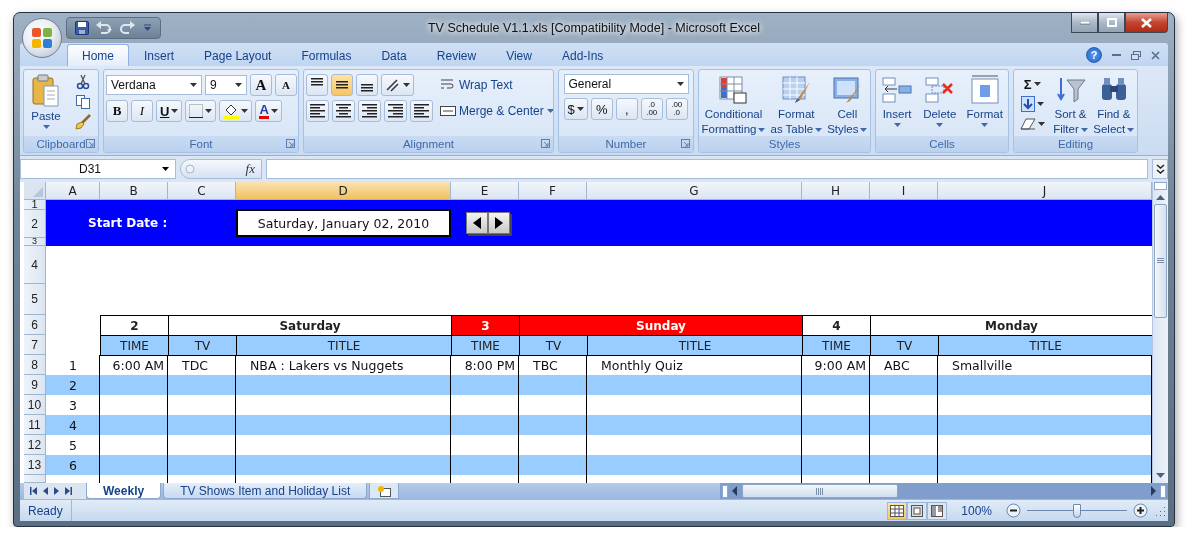 Image resolution: width=1196 pixels, height=548 pixels. I want to click on percent-button: %, so click(601, 109).